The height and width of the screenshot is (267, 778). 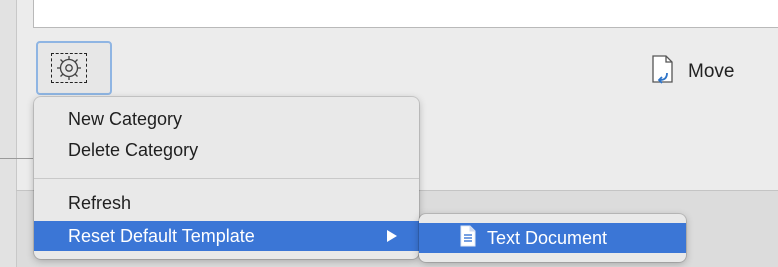 I want to click on submenu: Text Document, so click(x=552, y=238).